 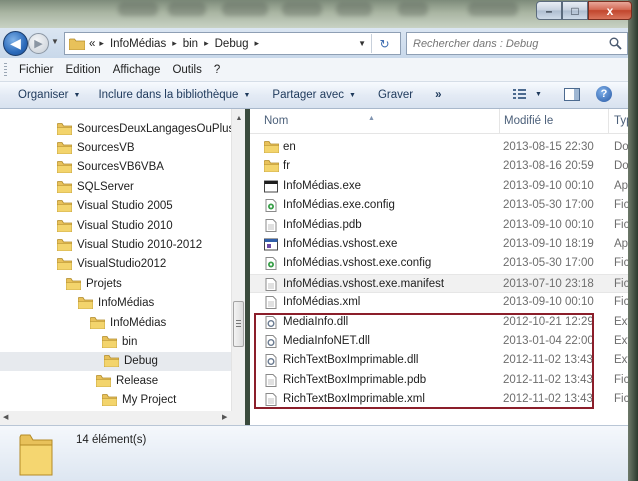 I want to click on more-commands-label: », so click(x=438, y=95).